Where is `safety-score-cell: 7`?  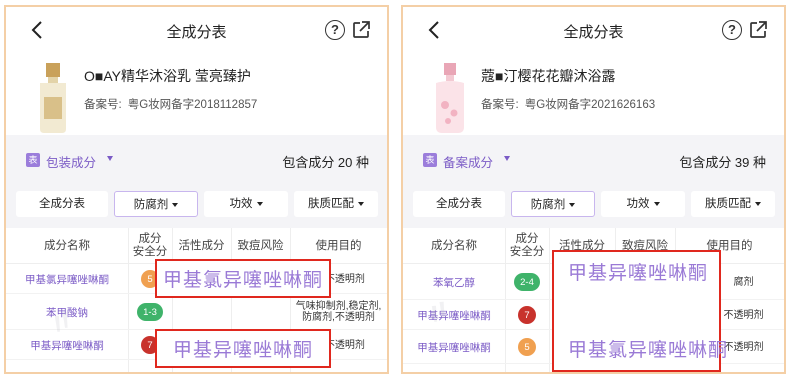
safety-score-cell: 7 is located at coordinates (527, 315).